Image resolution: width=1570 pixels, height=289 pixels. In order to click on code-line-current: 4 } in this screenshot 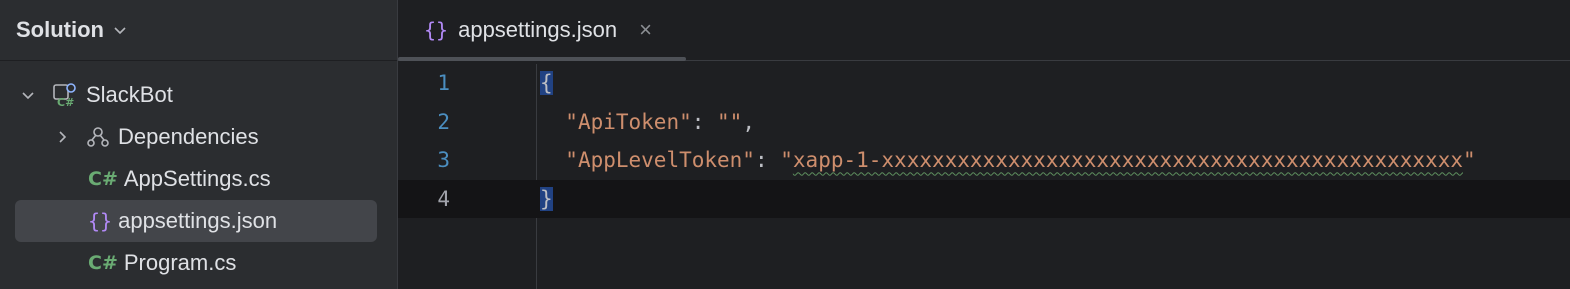, I will do `click(984, 198)`.